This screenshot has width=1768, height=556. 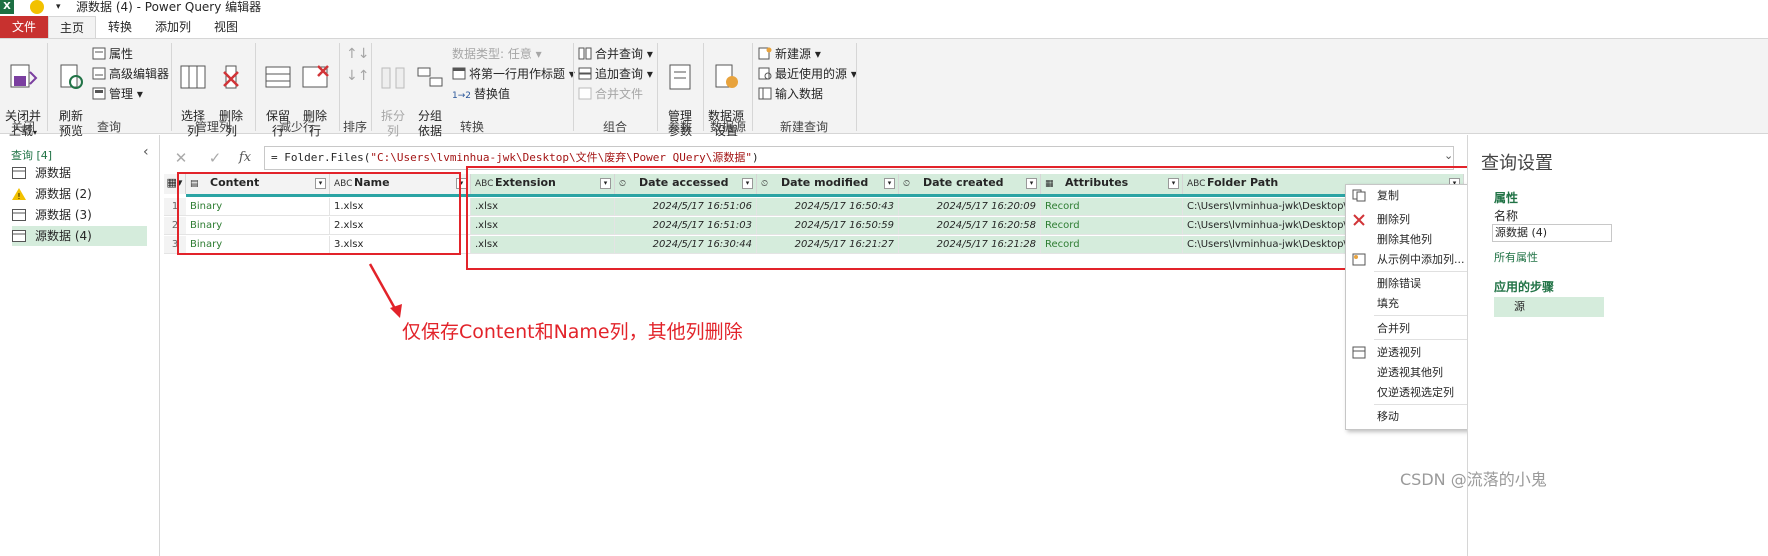 What do you see at coordinates (79, 215) in the screenshot?
I see `query-item: 源数据 (3)` at bounding box center [79, 215].